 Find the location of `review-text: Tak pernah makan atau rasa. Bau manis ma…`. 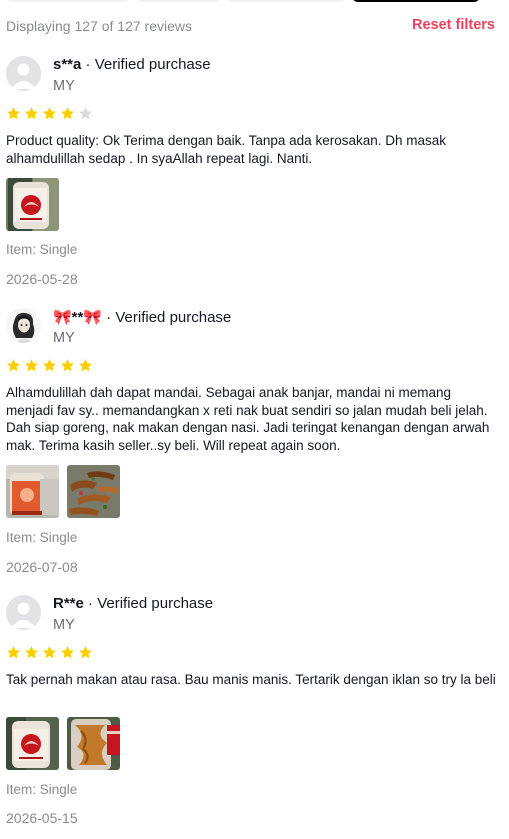

review-text: Tak pernah makan atau rasa. Bau manis ma… is located at coordinates (251, 679).